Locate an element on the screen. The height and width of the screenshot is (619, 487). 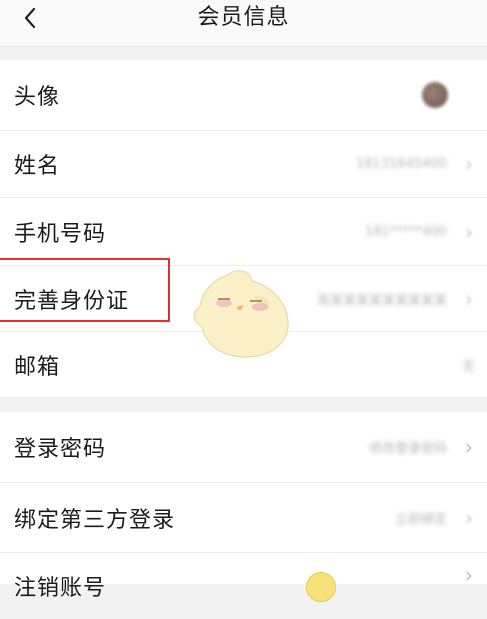
phone-value: 181*****400 is located at coordinates (405, 231).